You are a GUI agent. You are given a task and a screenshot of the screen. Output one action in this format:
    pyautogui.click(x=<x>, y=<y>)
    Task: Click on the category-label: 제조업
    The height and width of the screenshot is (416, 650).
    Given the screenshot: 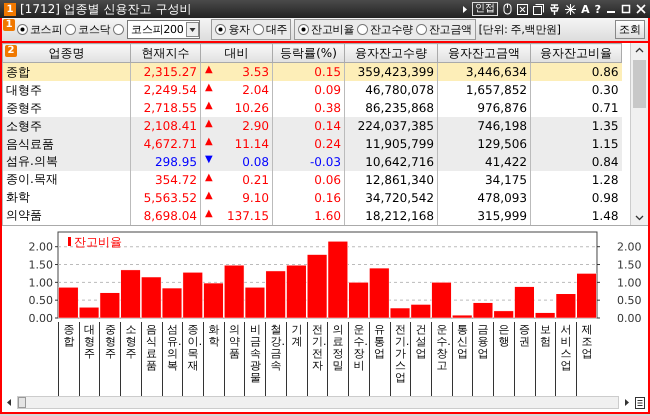 What is the action you would take?
    pyautogui.click(x=586, y=343)
    